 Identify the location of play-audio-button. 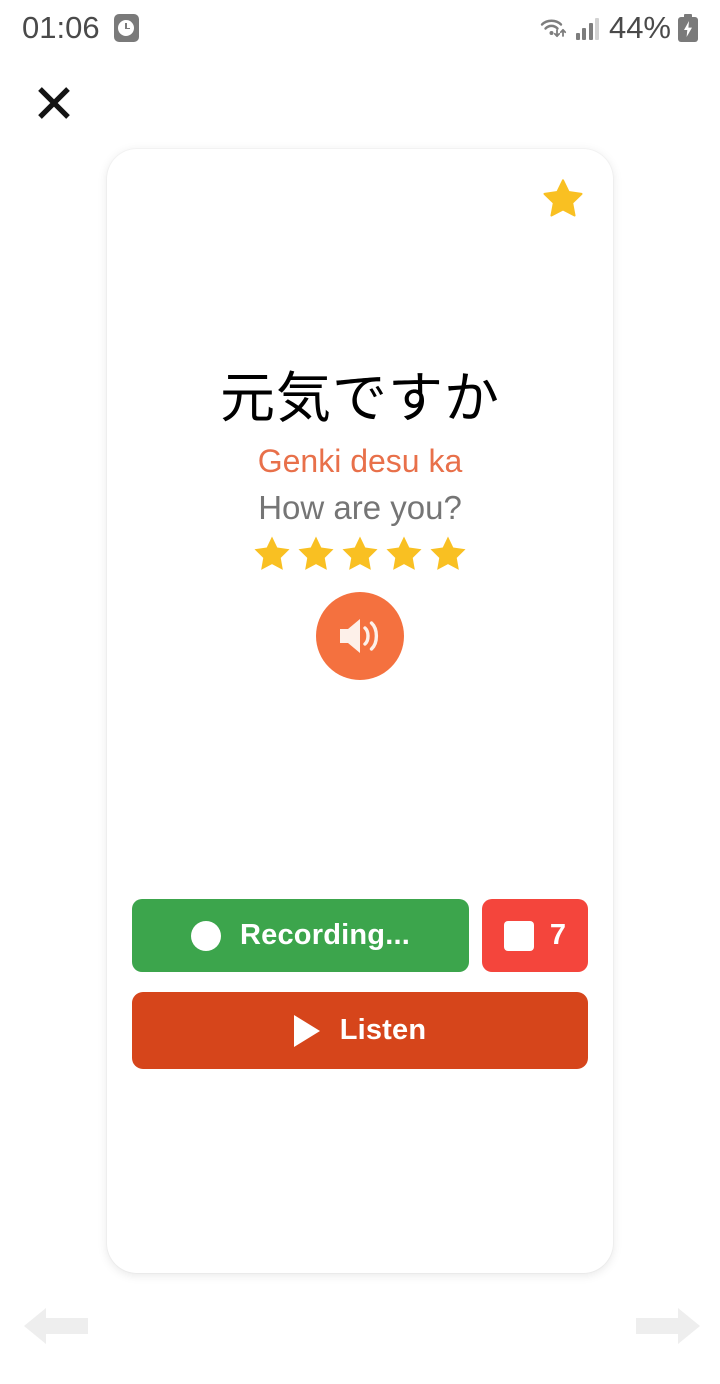
(360, 636).